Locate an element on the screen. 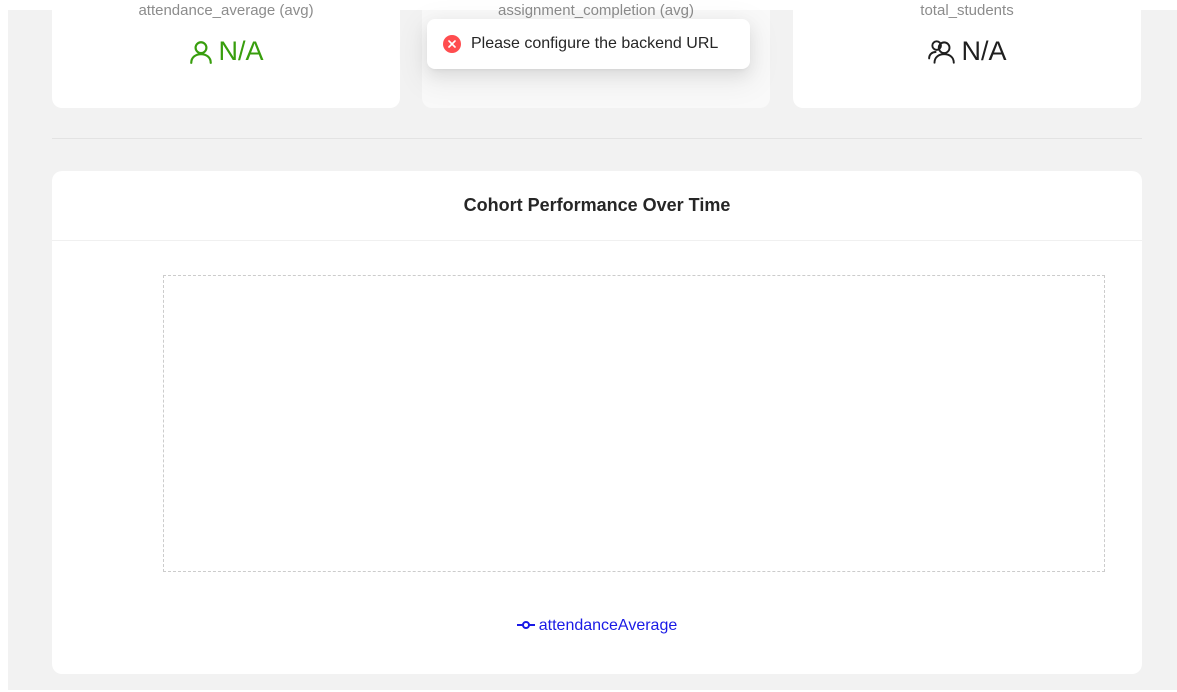  section-divider is located at coordinates (597, 138).